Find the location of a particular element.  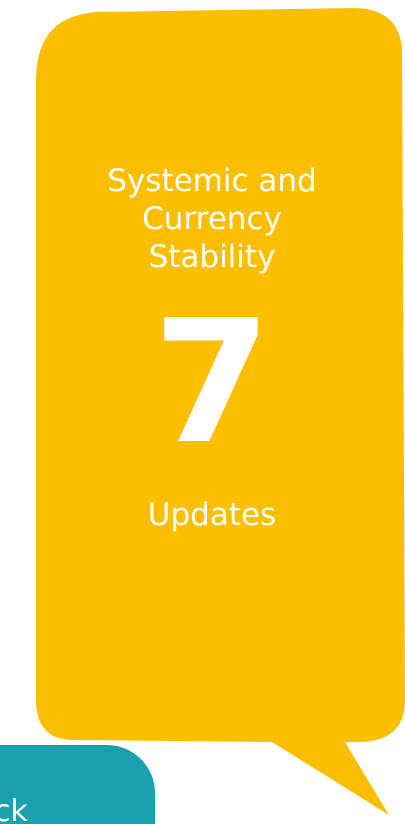

card-subtitle: Updates is located at coordinates (212, 515).